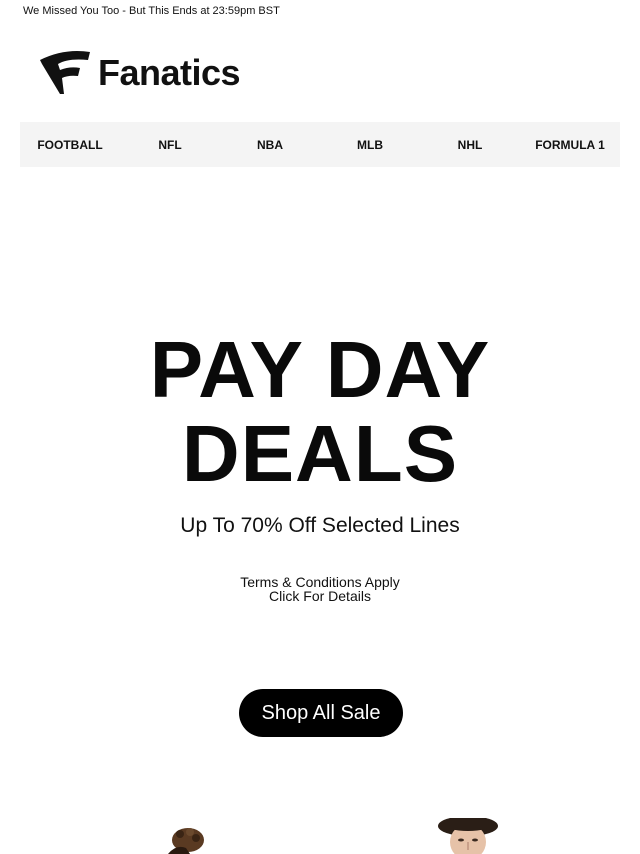 This screenshot has width=640, height=854. Describe the element at coordinates (570, 144) in the screenshot. I see `nav-item-formula-1: FORMULA 1` at that location.